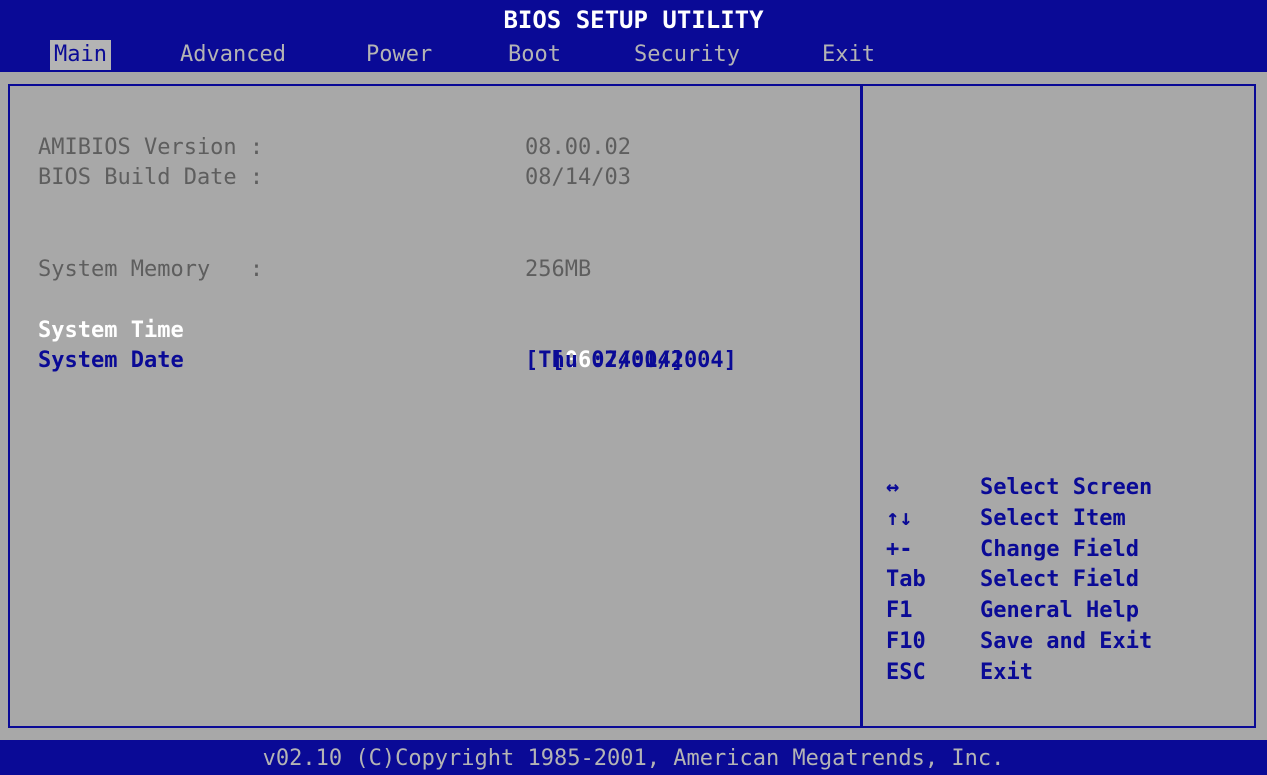 The height and width of the screenshot is (775, 1267). What do you see at coordinates (899, 518) in the screenshot?
I see `help-key-select-item: ↑↓` at bounding box center [899, 518].